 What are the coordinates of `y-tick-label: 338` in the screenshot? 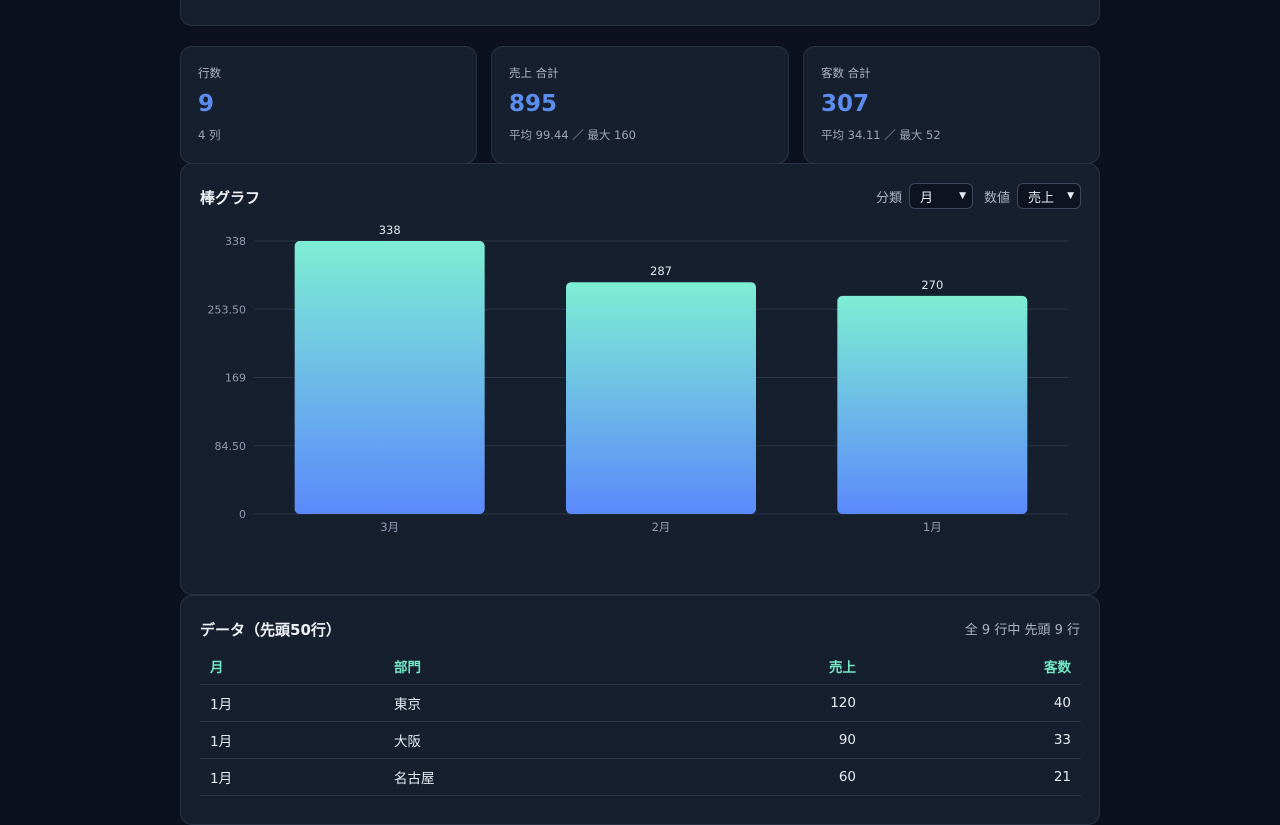 It's located at (235, 241).